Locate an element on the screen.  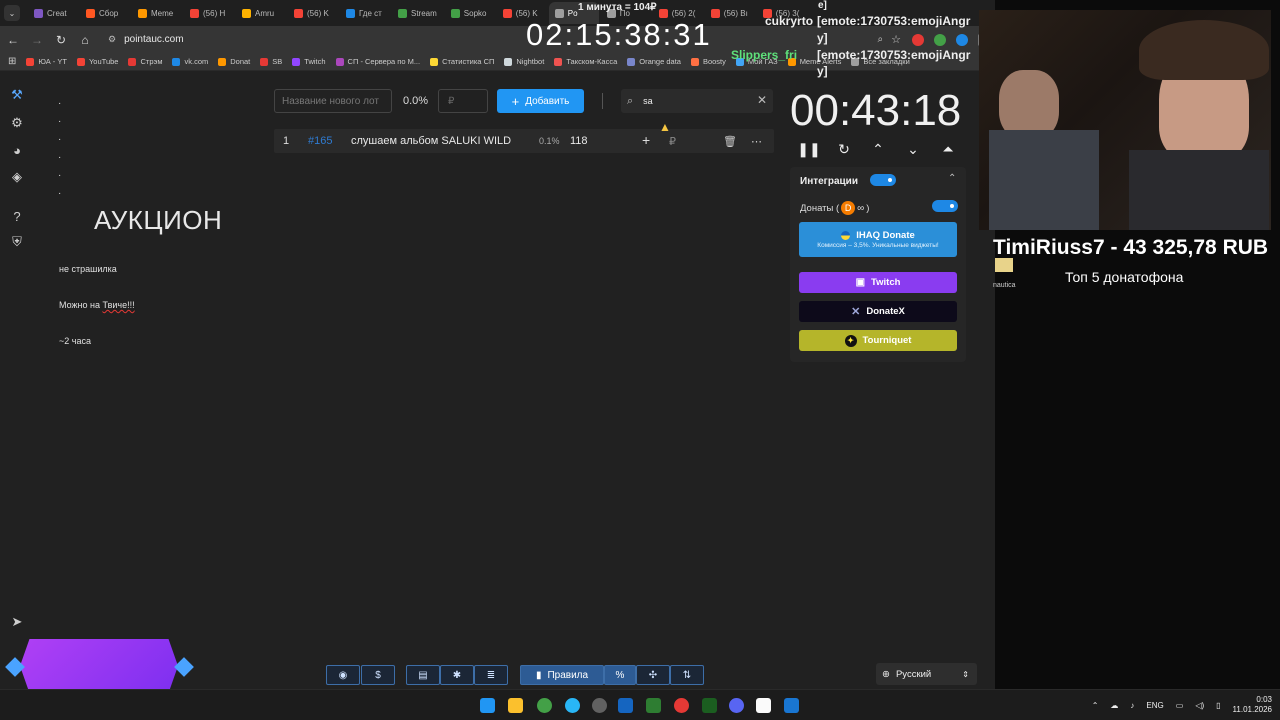
home-icon: ⌂ is located at coordinates (85, 40).